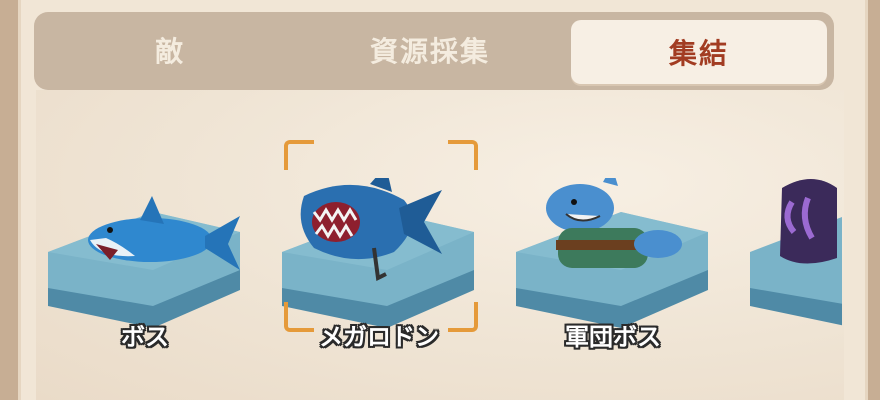 The width and height of the screenshot is (880, 400). Describe the element at coordinates (430, 50) in the screenshot. I see `tab-resource-gathering: 資源採集` at that location.